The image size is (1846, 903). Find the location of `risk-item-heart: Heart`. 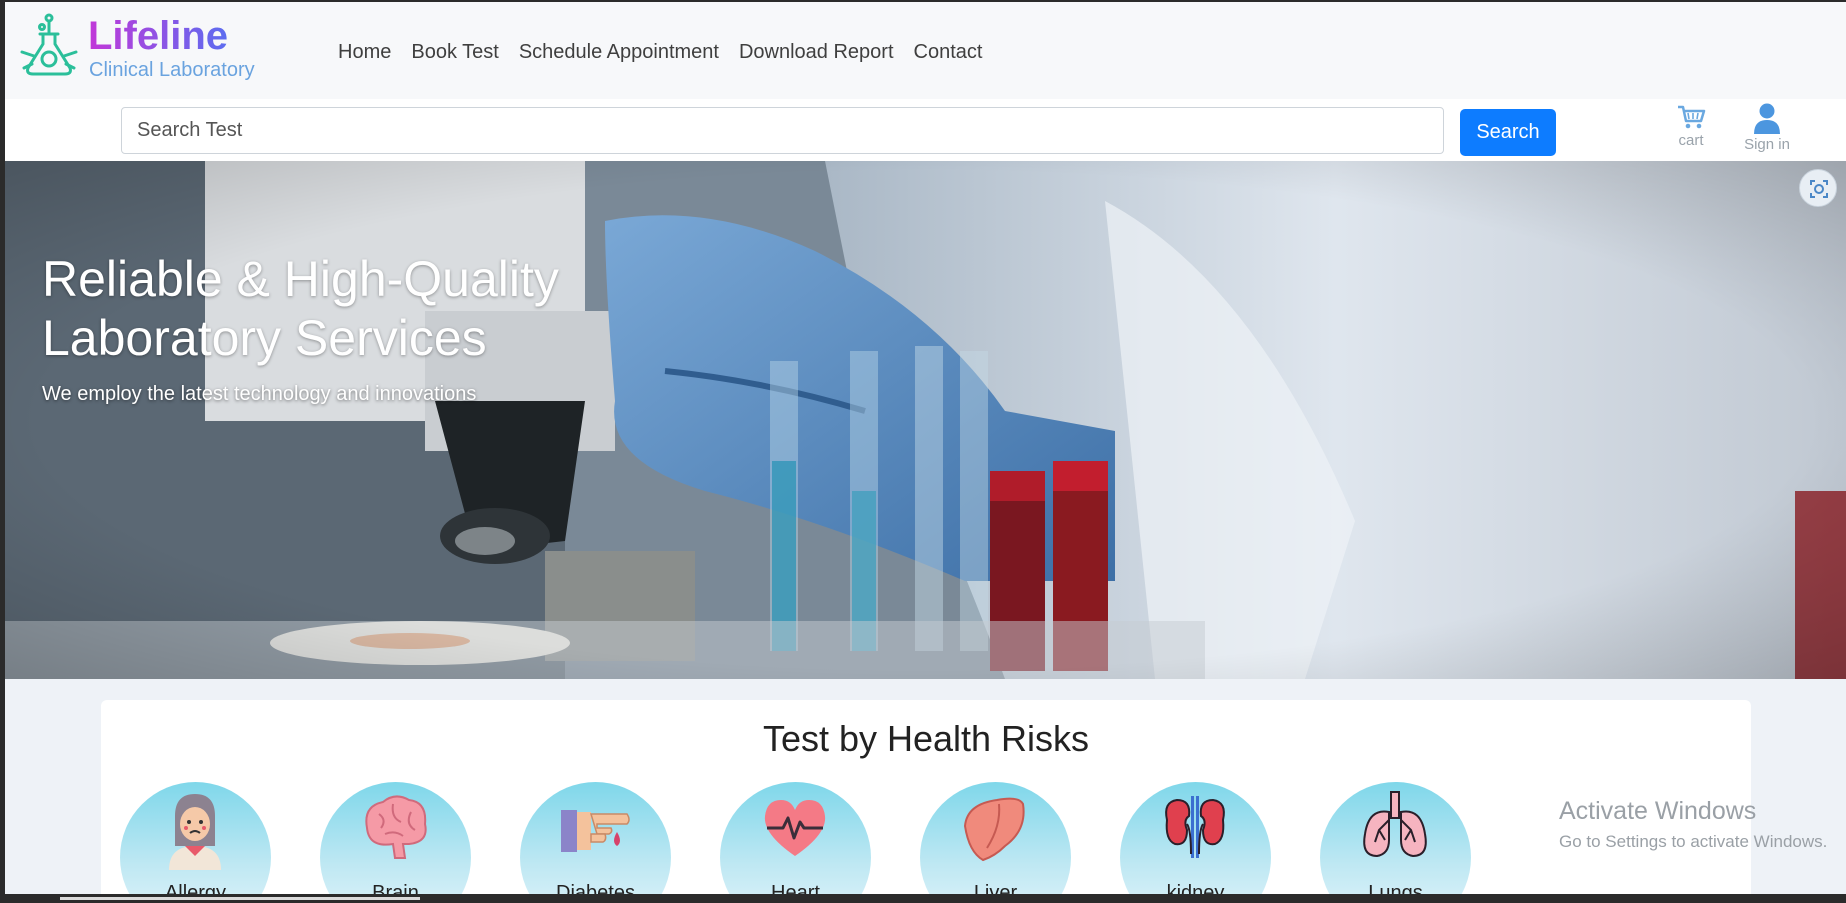

risk-item-heart: Heart is located at coordinates (795, 838).